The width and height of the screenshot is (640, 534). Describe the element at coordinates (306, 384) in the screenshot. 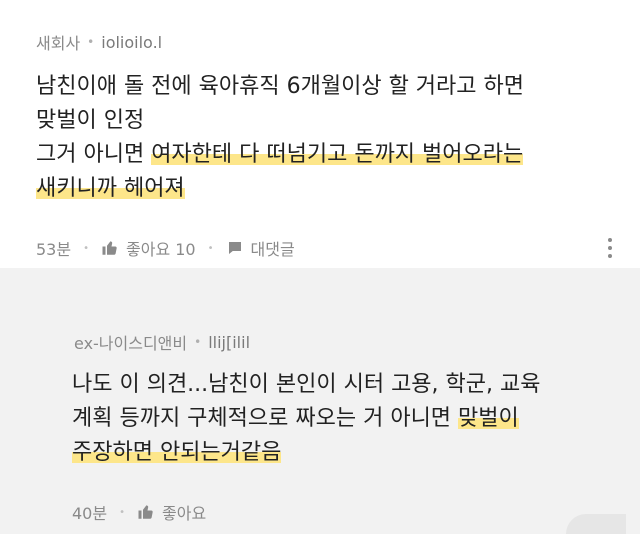

I see `comment-text: 나도 이 의견...남친이 본인이 시터 고용, 학군, 교육` at that location.